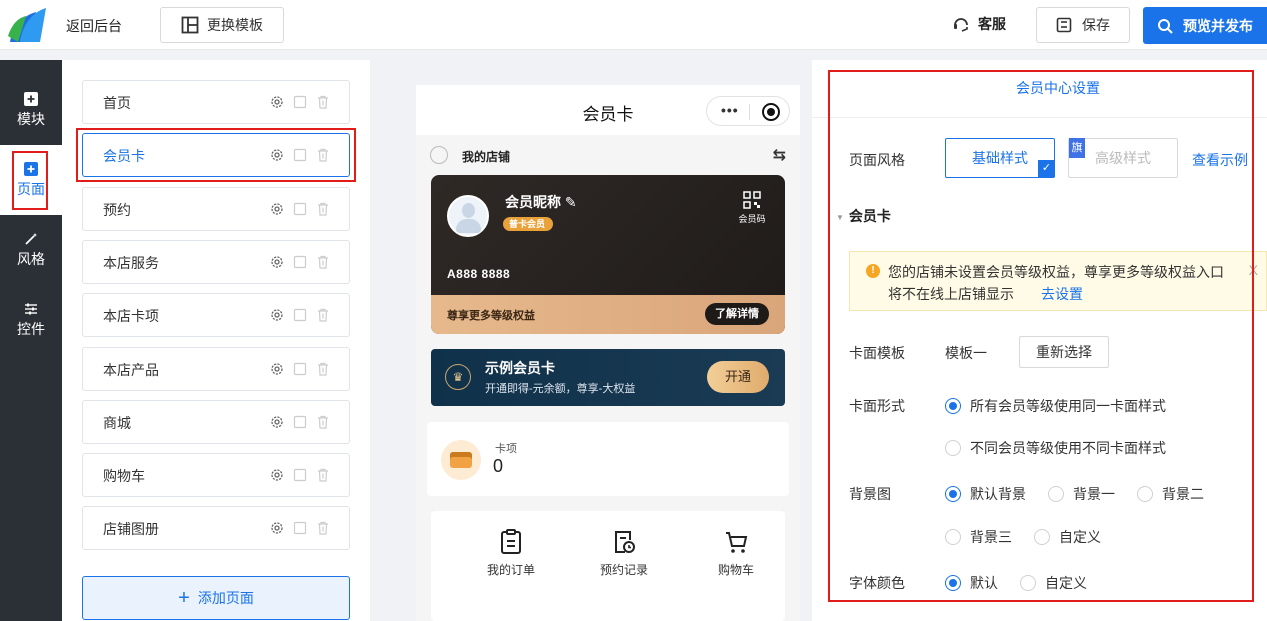 Image resolution: width=1267 pixels, height=621 pixels. I want to click on radio-bg-two: 背景二, so click(1170, 494).